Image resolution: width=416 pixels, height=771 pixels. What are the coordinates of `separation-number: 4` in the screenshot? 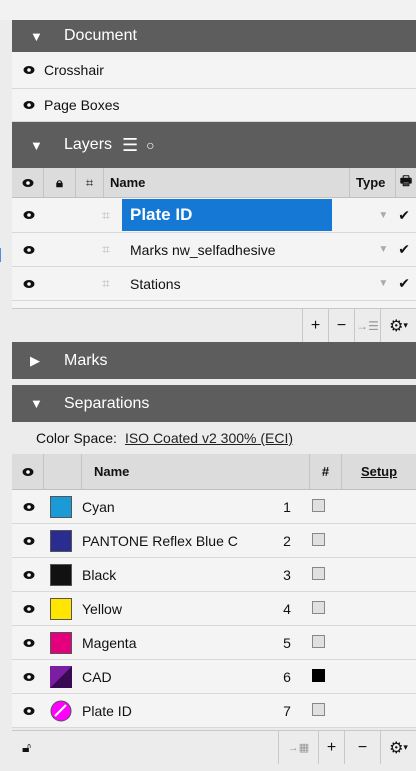 It's located at (287, 608).